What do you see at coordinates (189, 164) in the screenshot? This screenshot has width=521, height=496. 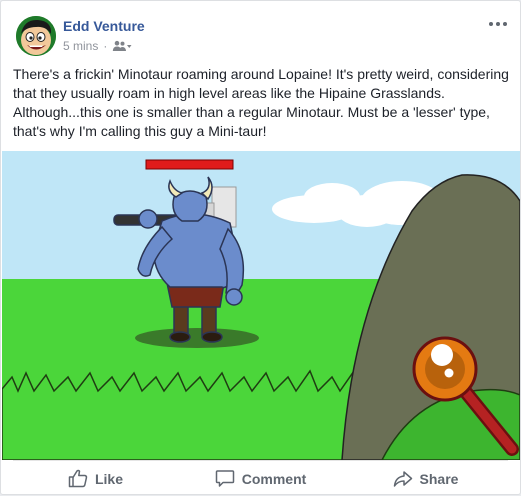 I see `enemy-health-bar` at bounding box center [189, 164].